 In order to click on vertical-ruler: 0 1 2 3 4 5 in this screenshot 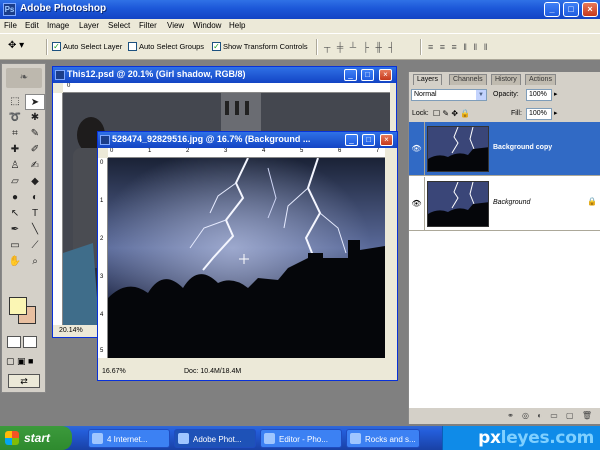, I will do `click(103, 258)`.